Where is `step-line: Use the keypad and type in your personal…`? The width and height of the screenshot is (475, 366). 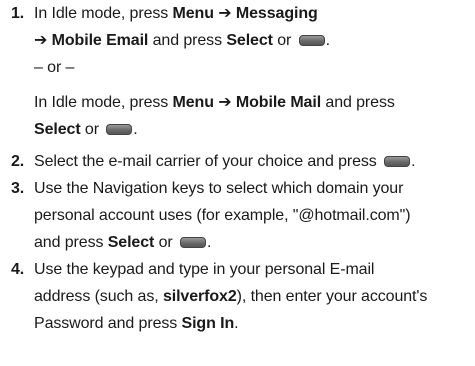
step-line: Use the keypad and type in your personal… is located at coordinates (204, 269).